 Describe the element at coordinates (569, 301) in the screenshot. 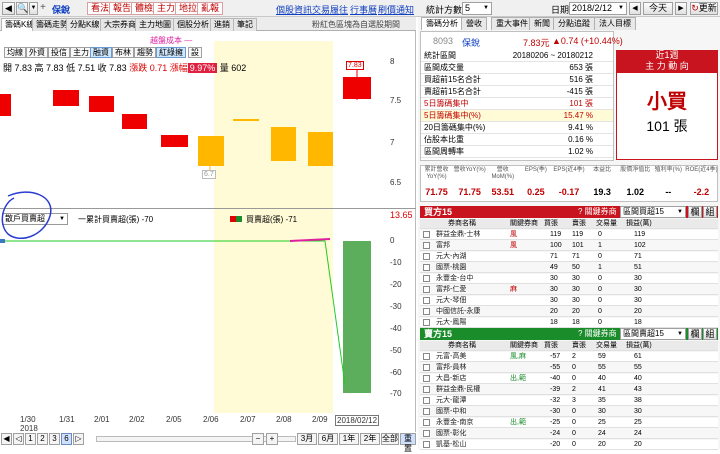

I see `table-row: 元大-琴佃 30 30 0 30` at that location.